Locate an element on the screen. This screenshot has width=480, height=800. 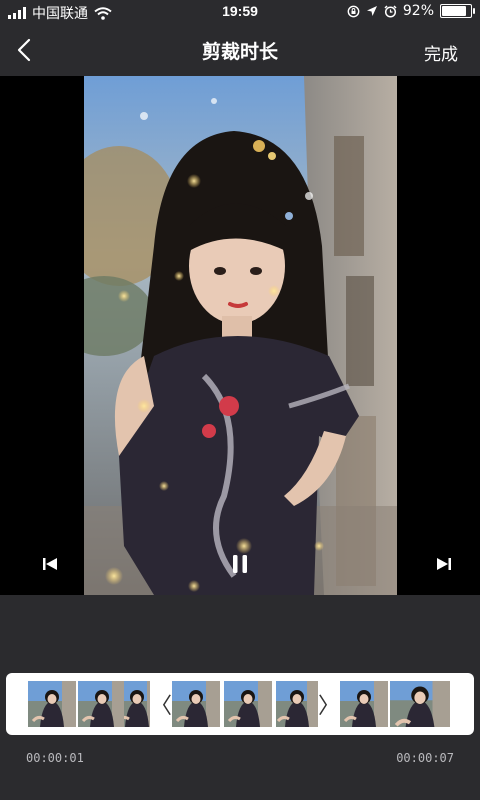
battery-icon is located at coordinates (457, 11).